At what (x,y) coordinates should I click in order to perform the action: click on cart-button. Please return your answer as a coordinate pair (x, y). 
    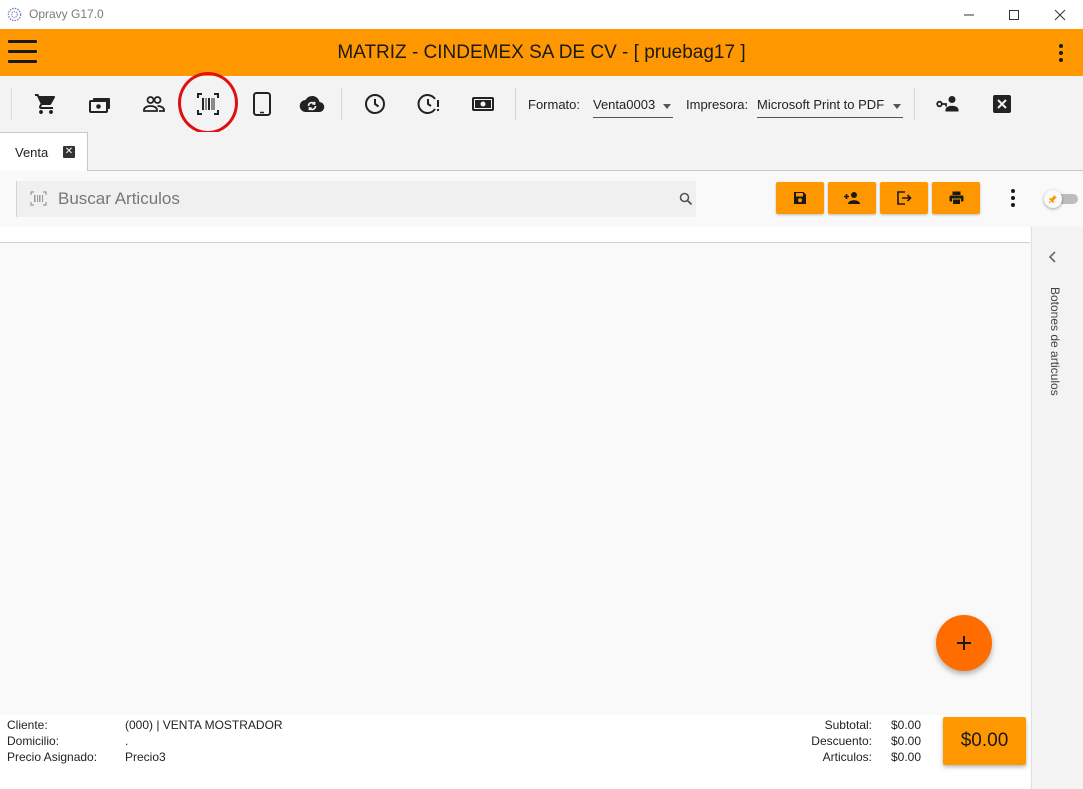
    Looking at the image, I should click on (46, 104).